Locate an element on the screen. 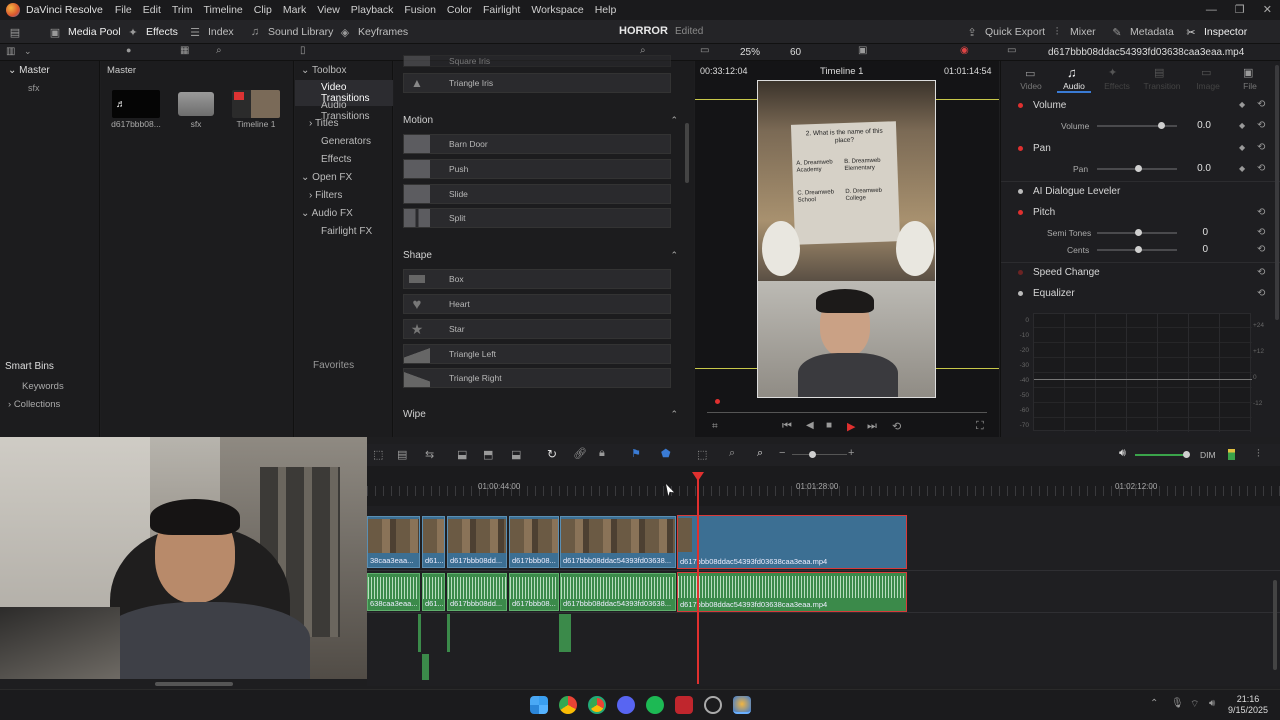 The width and height of the screenshot is (1280, 720). fx-heart: ♥ Heart is located at coordinates (537, 304).